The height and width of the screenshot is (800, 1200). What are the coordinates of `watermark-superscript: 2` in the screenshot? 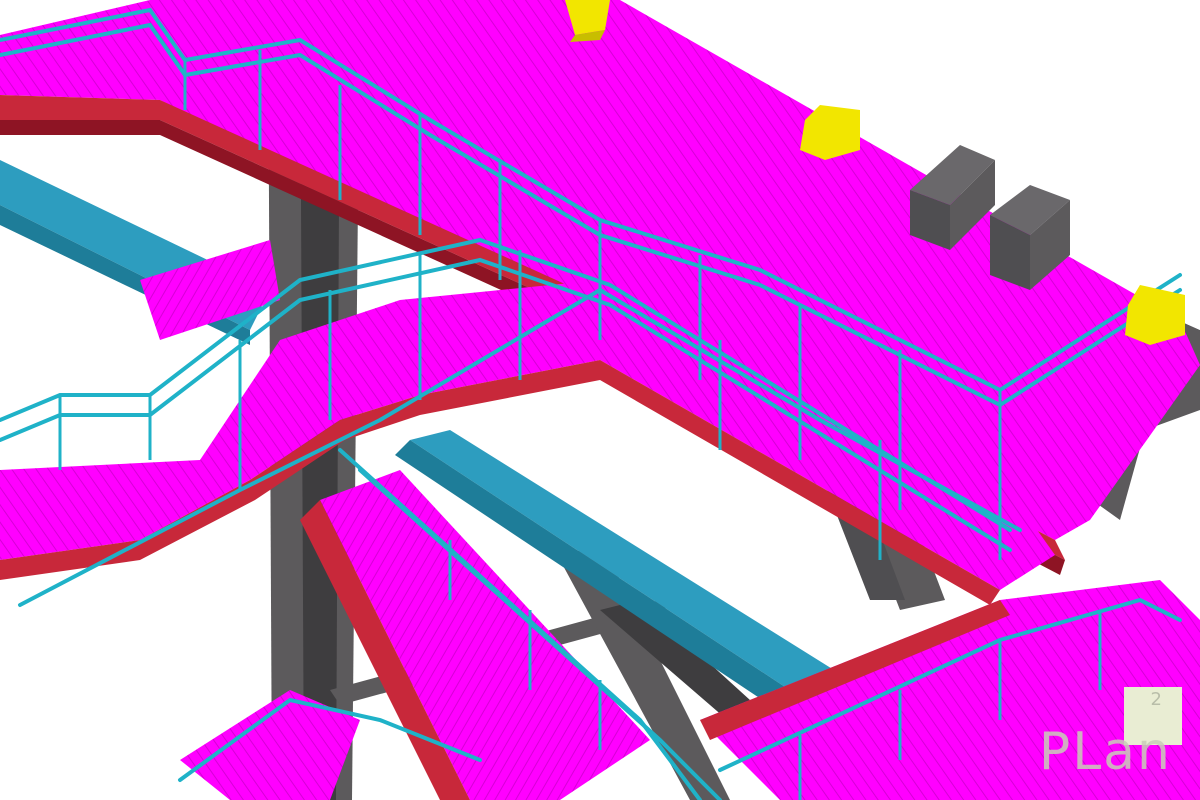 It's located at (1156, 699).